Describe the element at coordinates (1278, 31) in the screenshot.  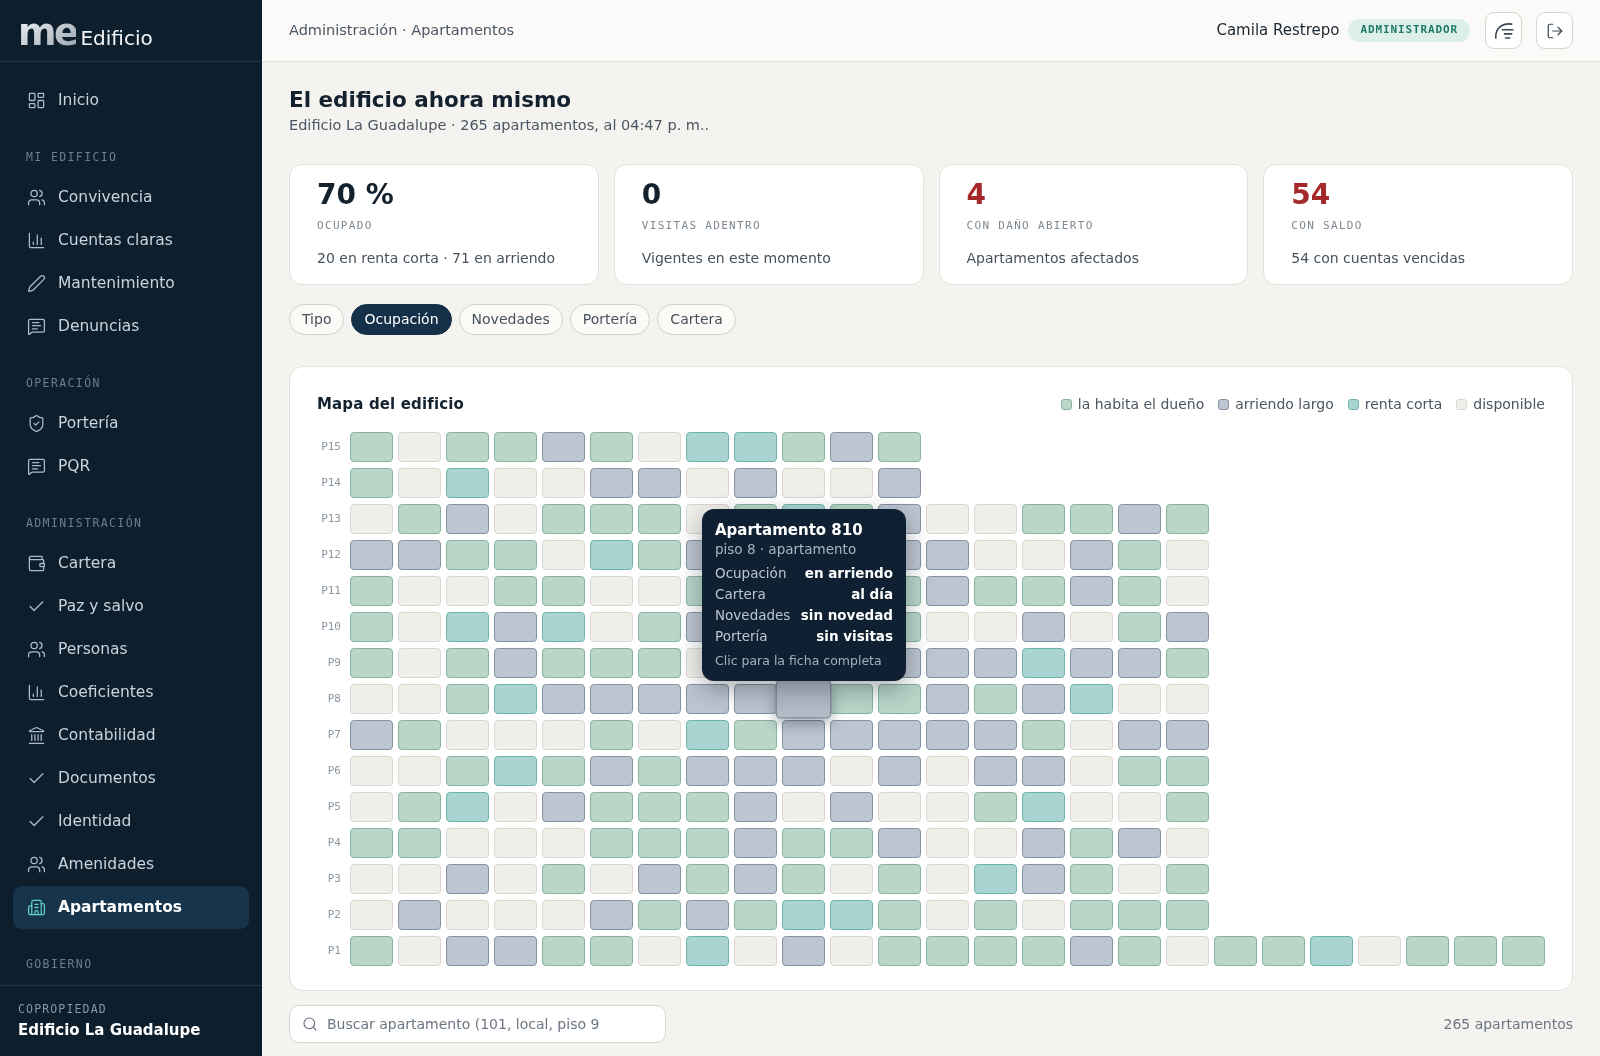
I see `user-name: Camila Restrepo` at that location.